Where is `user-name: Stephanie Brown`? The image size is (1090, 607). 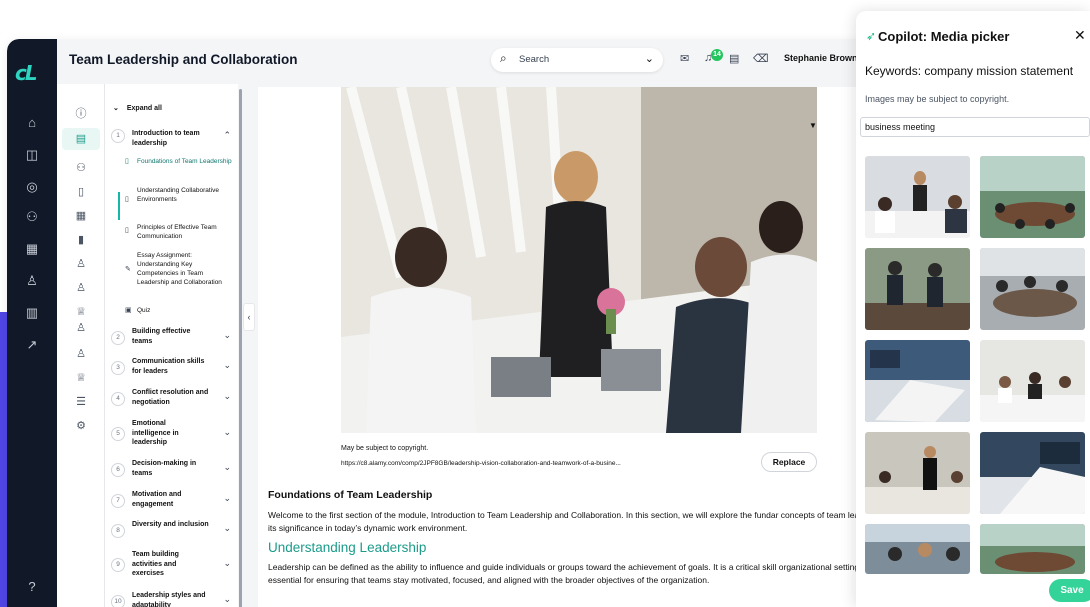
user-name: Stephanie Brown is located at coordinates (821, 58).